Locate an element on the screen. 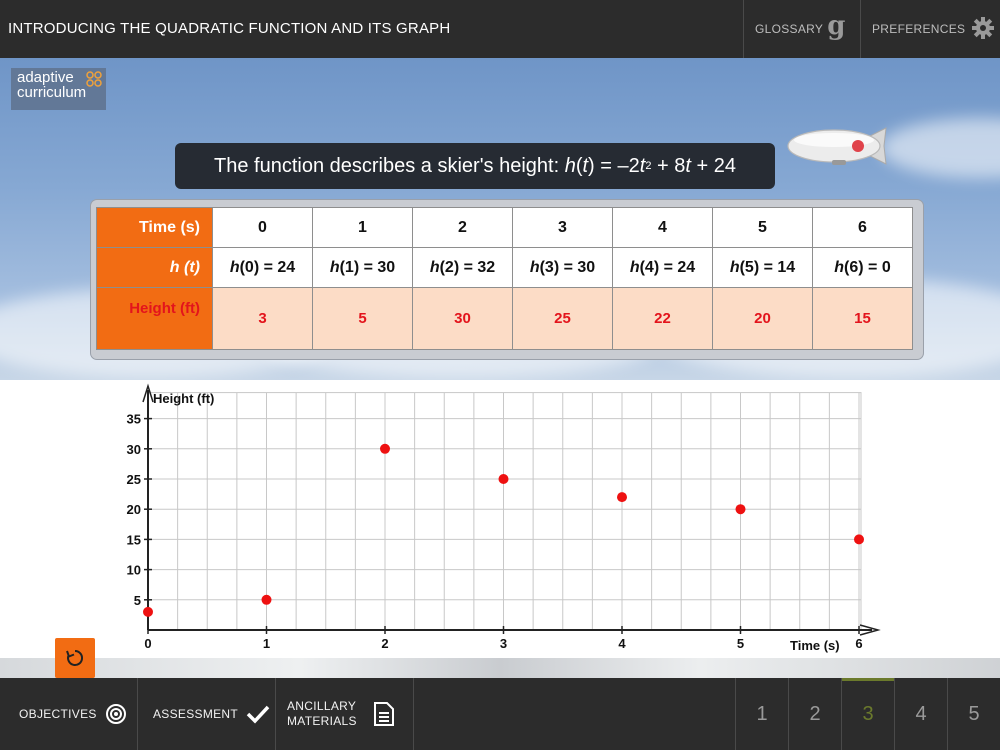  height-input-cell: 20 is located at coordinates (762, 318).